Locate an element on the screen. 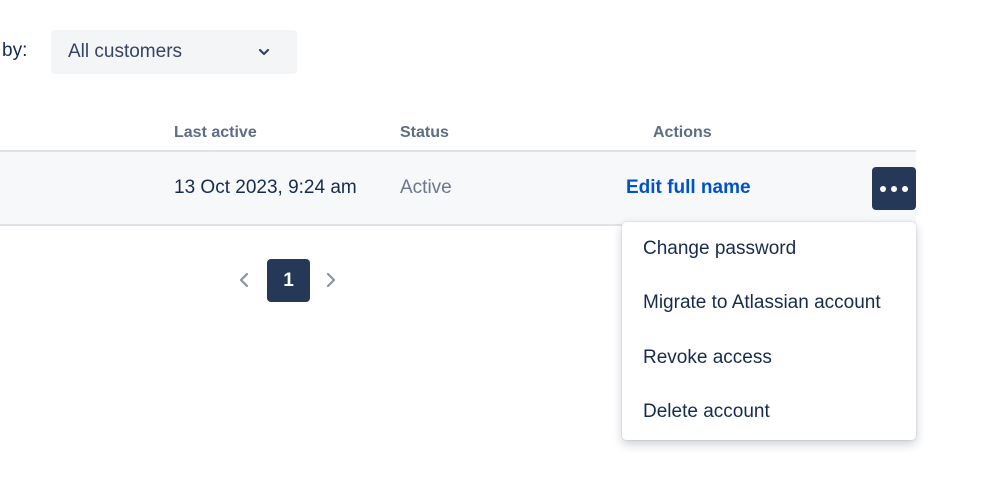  previous-page-button is located at coordinates (244, 280).